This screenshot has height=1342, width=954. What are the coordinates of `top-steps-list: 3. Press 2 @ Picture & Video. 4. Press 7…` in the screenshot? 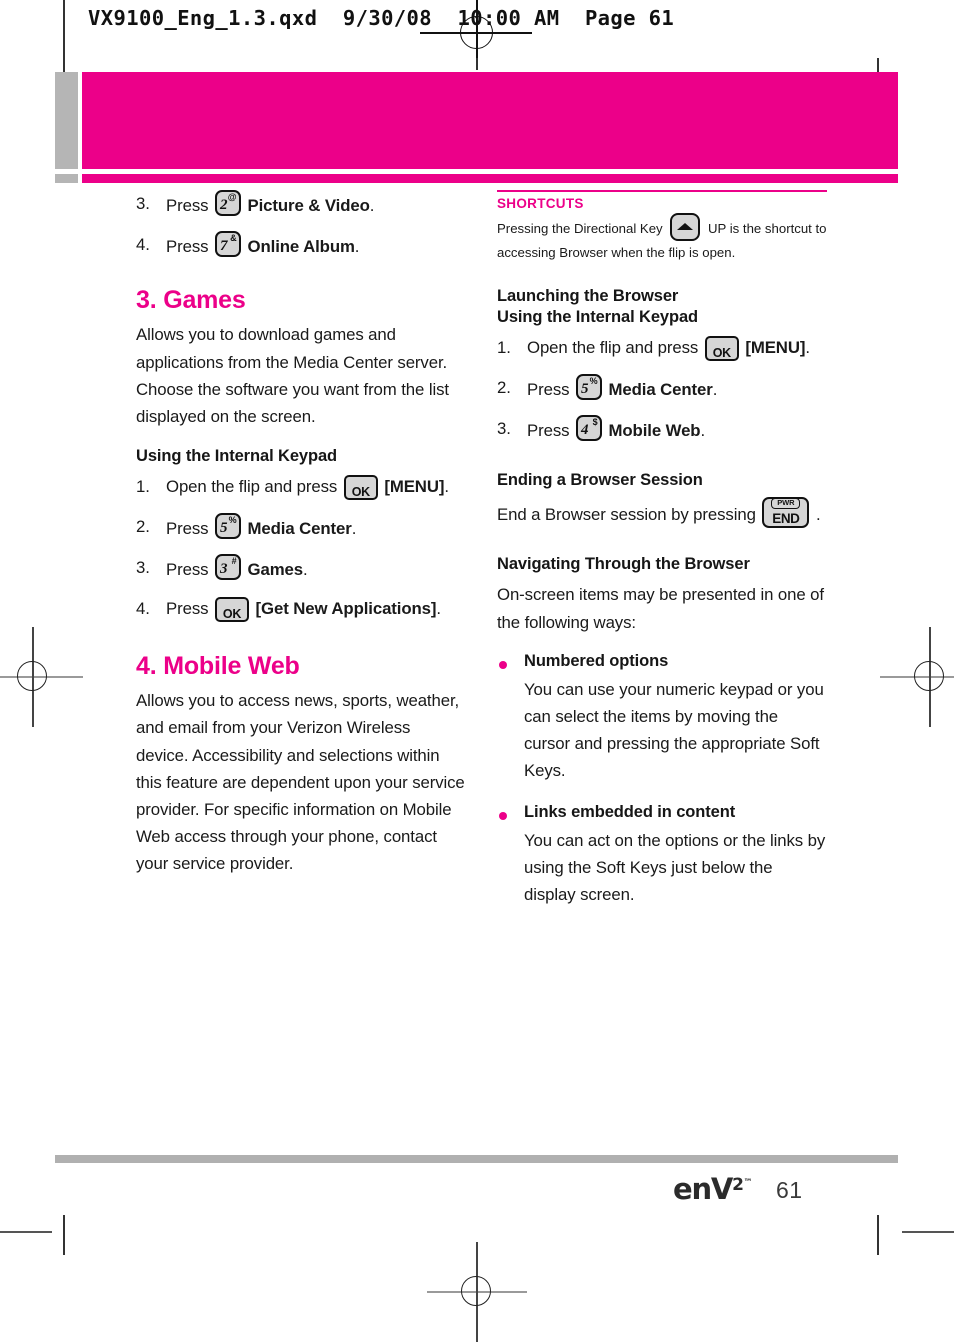 It's located at (301, 225).